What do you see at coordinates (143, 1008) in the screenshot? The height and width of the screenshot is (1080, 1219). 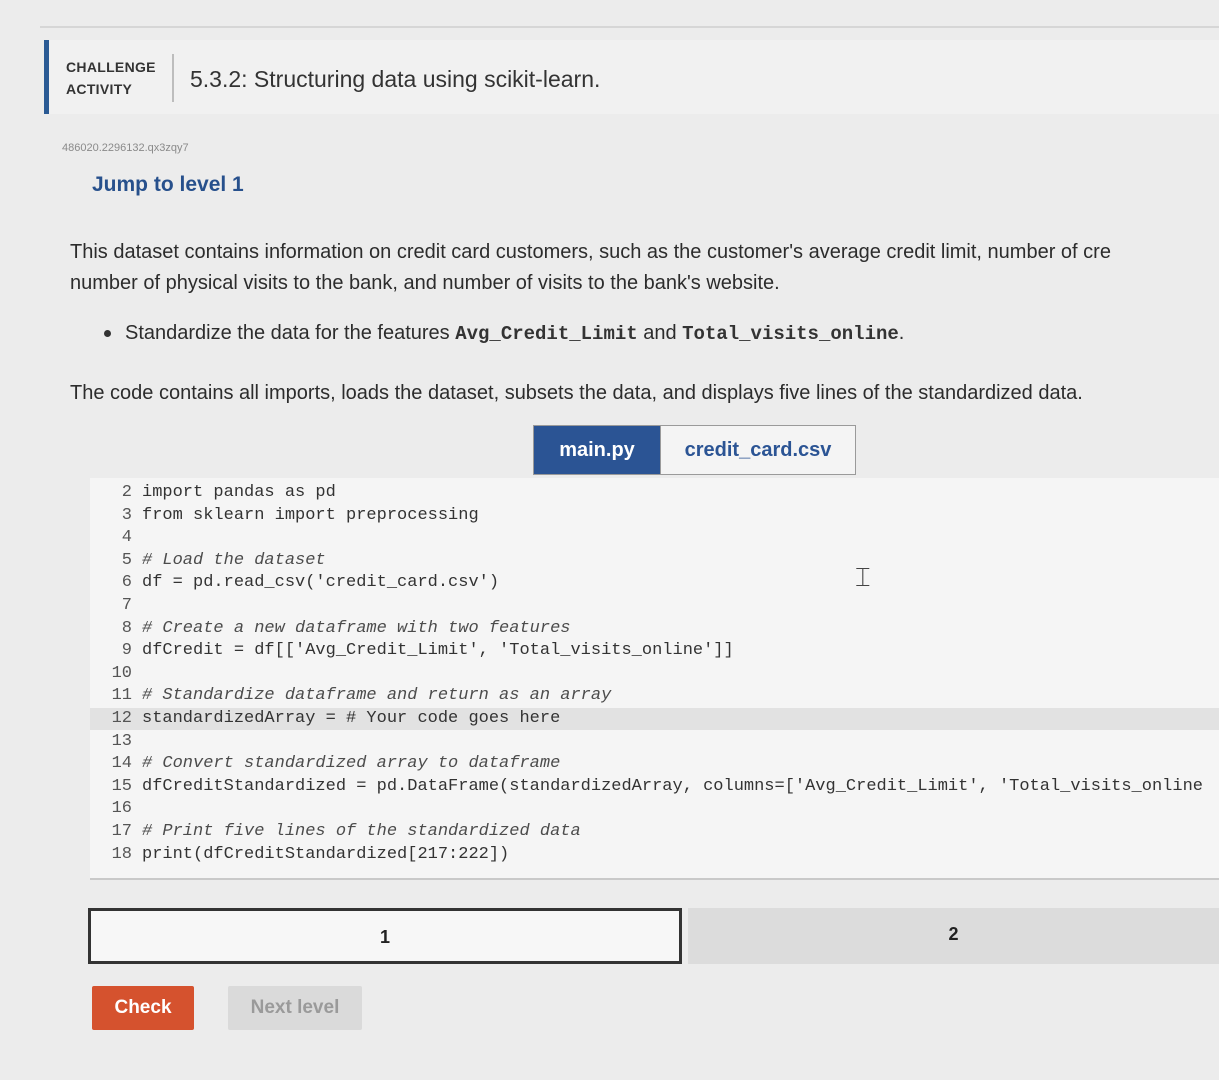 I see `check-button: Check` at bounding box center [143, 1008].